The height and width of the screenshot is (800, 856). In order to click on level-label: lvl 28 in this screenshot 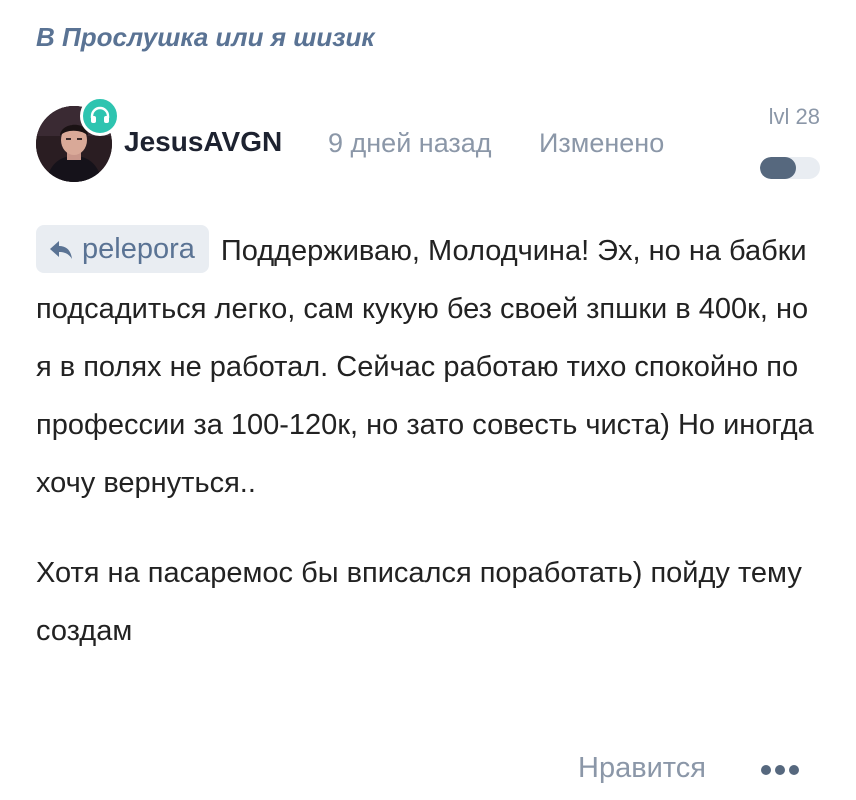, I will do `click(794, 116)`.